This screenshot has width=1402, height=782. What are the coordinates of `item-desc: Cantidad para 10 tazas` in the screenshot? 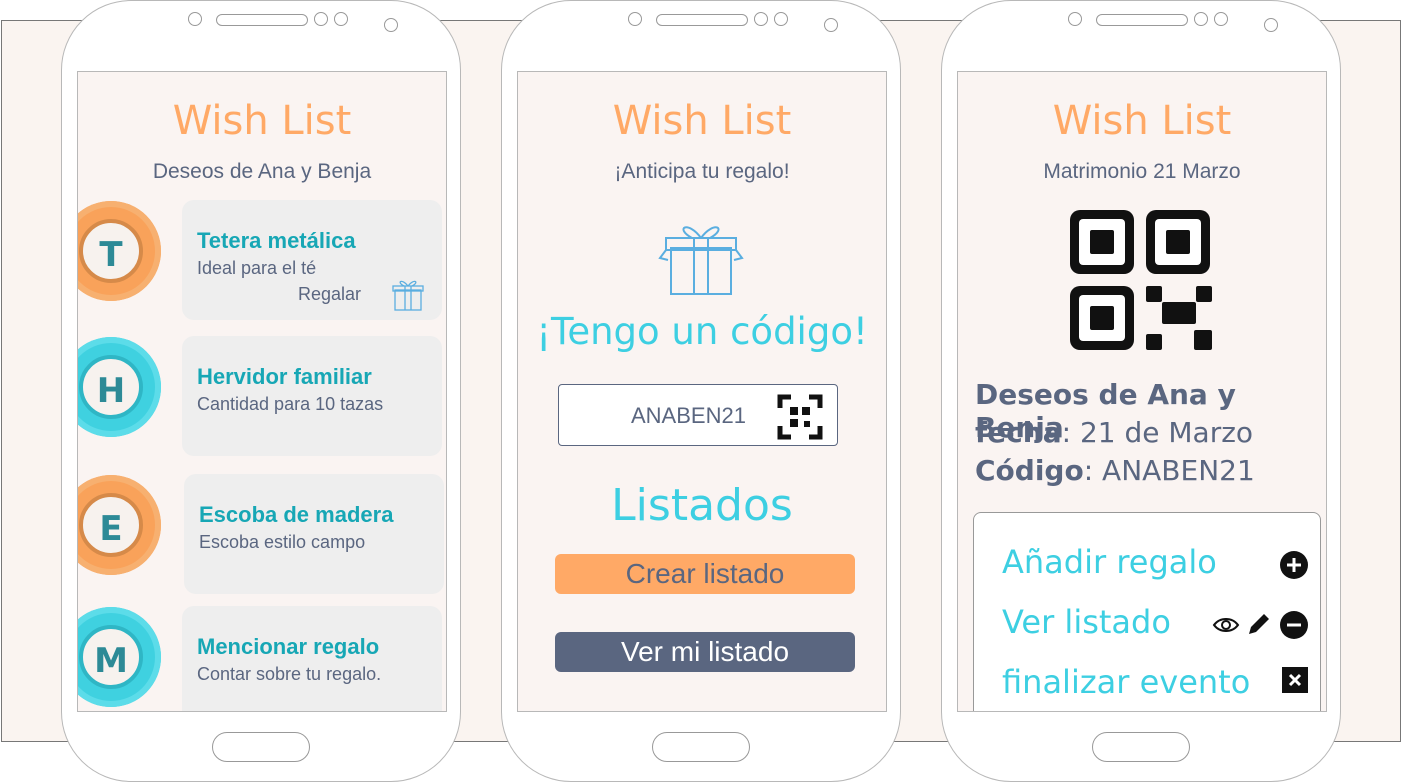 It's located at (290, 404).